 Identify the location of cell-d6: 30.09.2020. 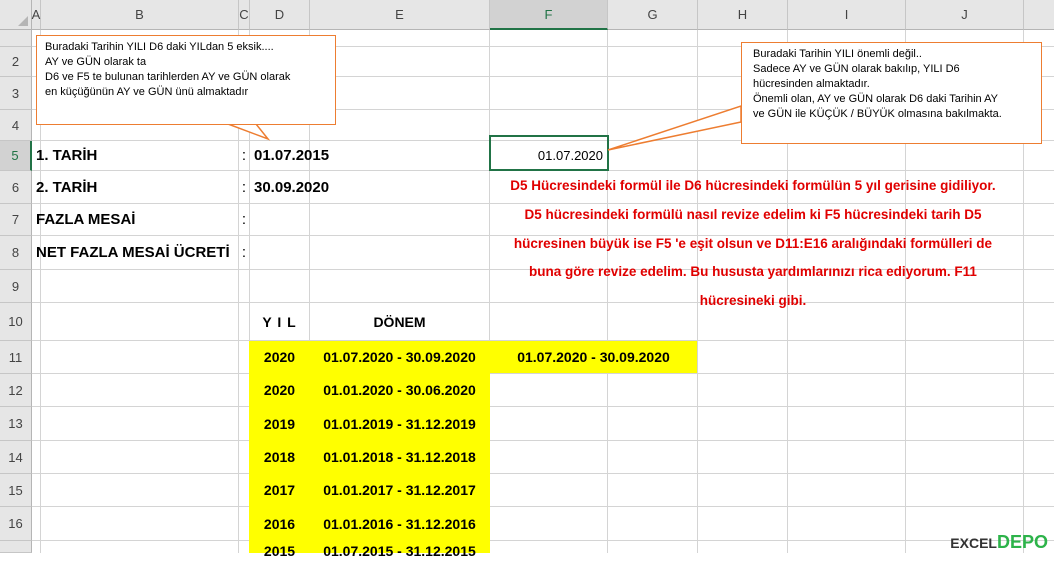
(369, 187).